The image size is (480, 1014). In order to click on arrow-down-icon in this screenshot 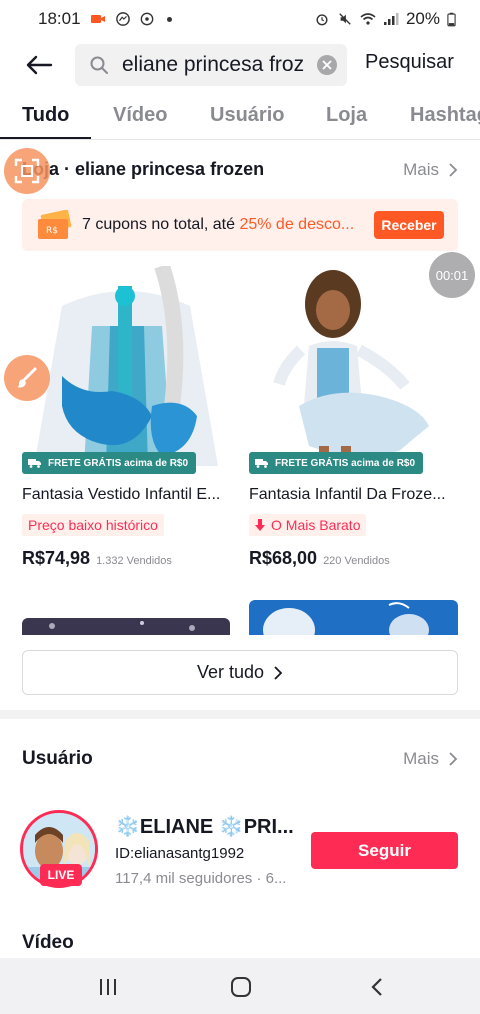, I will do `click(260, 525)`.